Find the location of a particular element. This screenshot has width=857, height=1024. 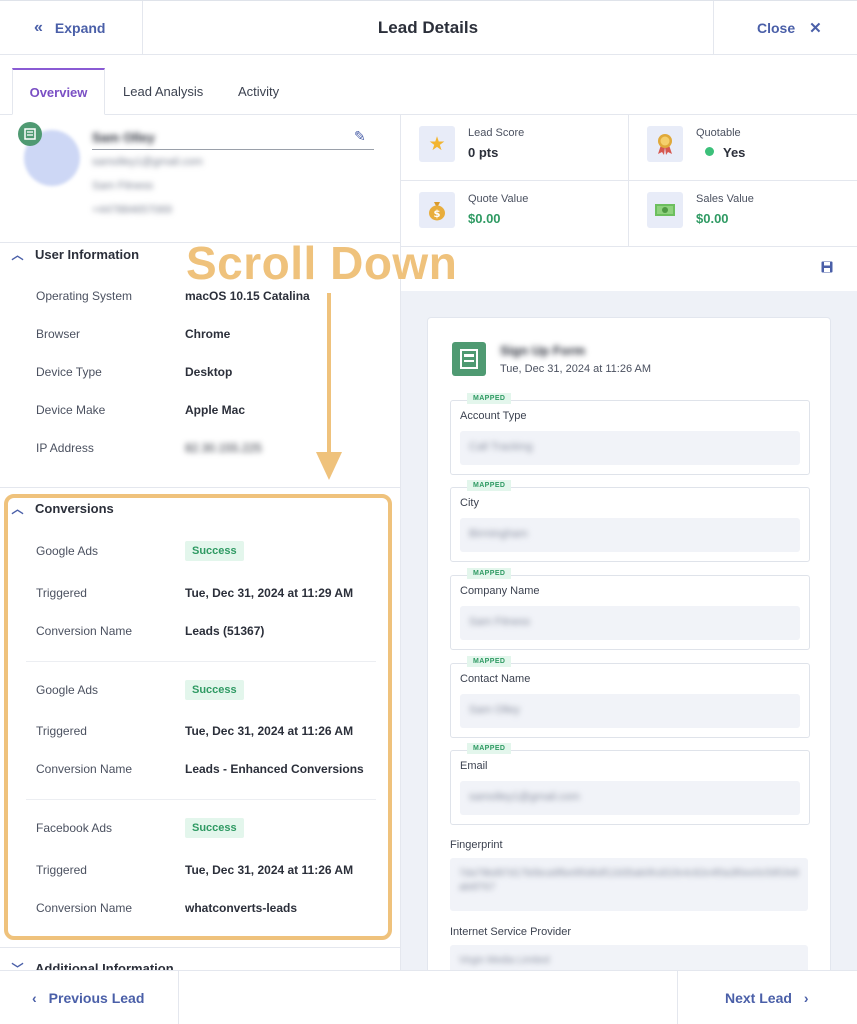

money-bag-icon: $ is located at coordinates (437, 210).